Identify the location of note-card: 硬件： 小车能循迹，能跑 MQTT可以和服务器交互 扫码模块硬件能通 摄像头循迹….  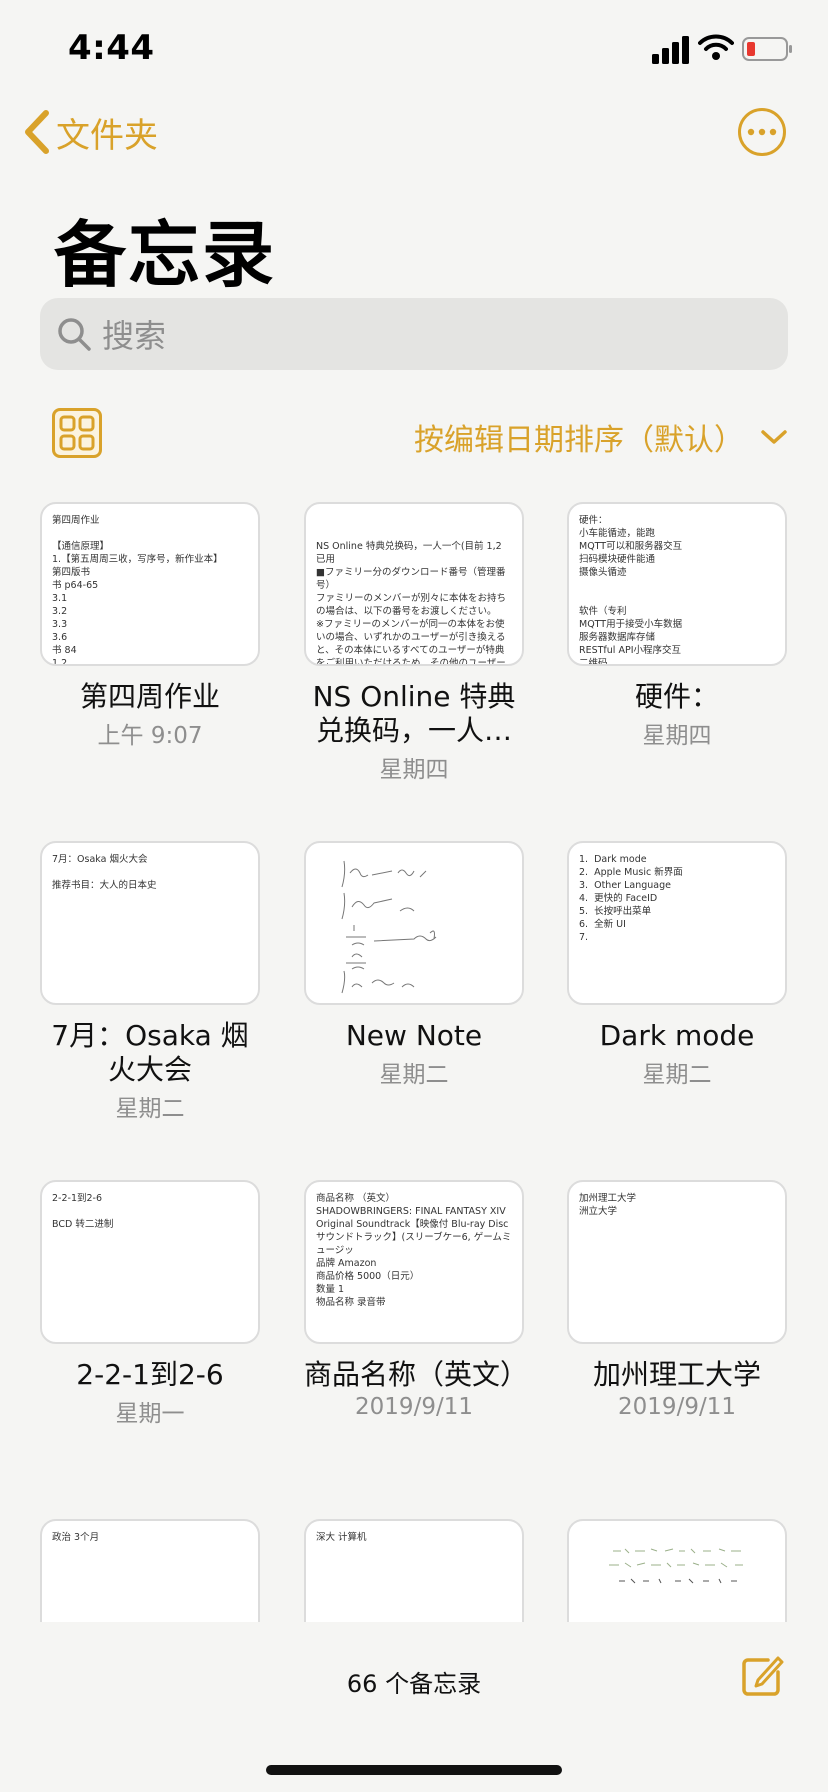
(677, 626).